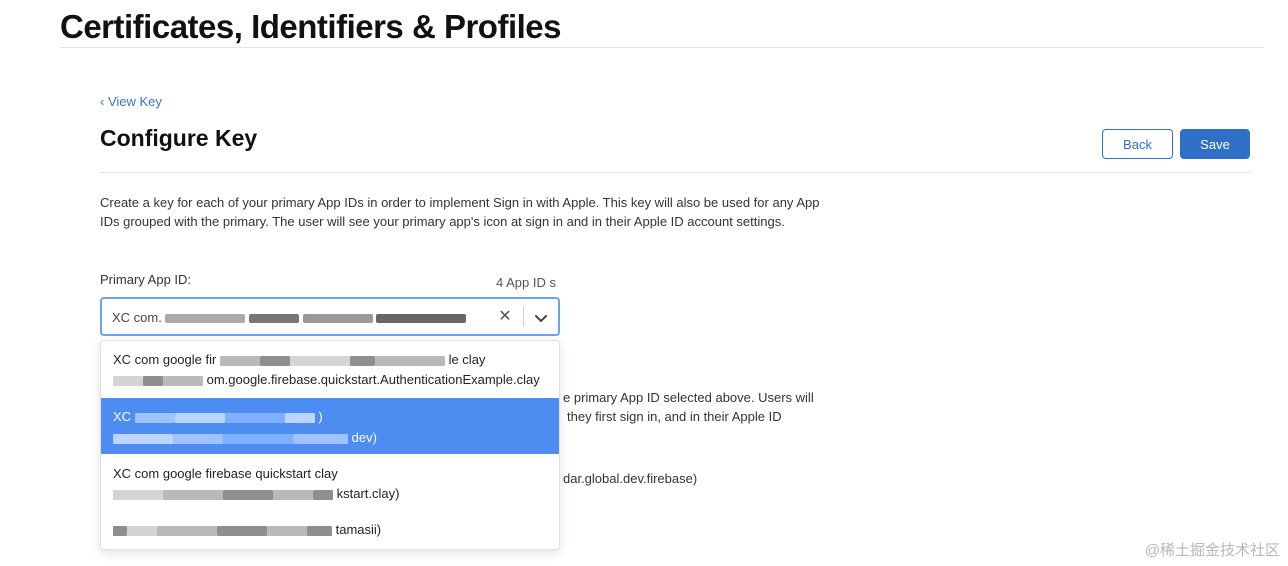  What do you see at coordinates (330, 426) in the screenshot?
I see `app-id-option-selected: XC ) dev)` at bounding box center [330, 426].